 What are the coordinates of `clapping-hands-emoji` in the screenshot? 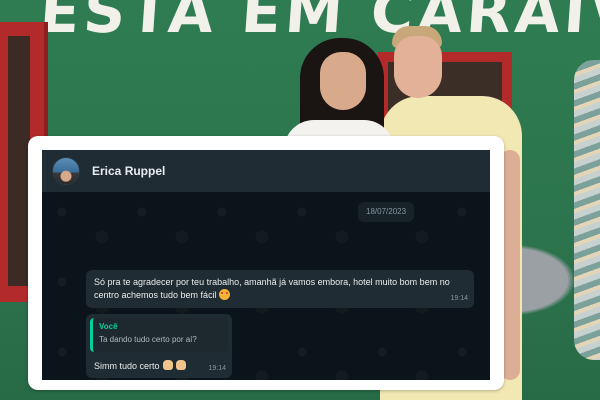 It's located at (167, 365).